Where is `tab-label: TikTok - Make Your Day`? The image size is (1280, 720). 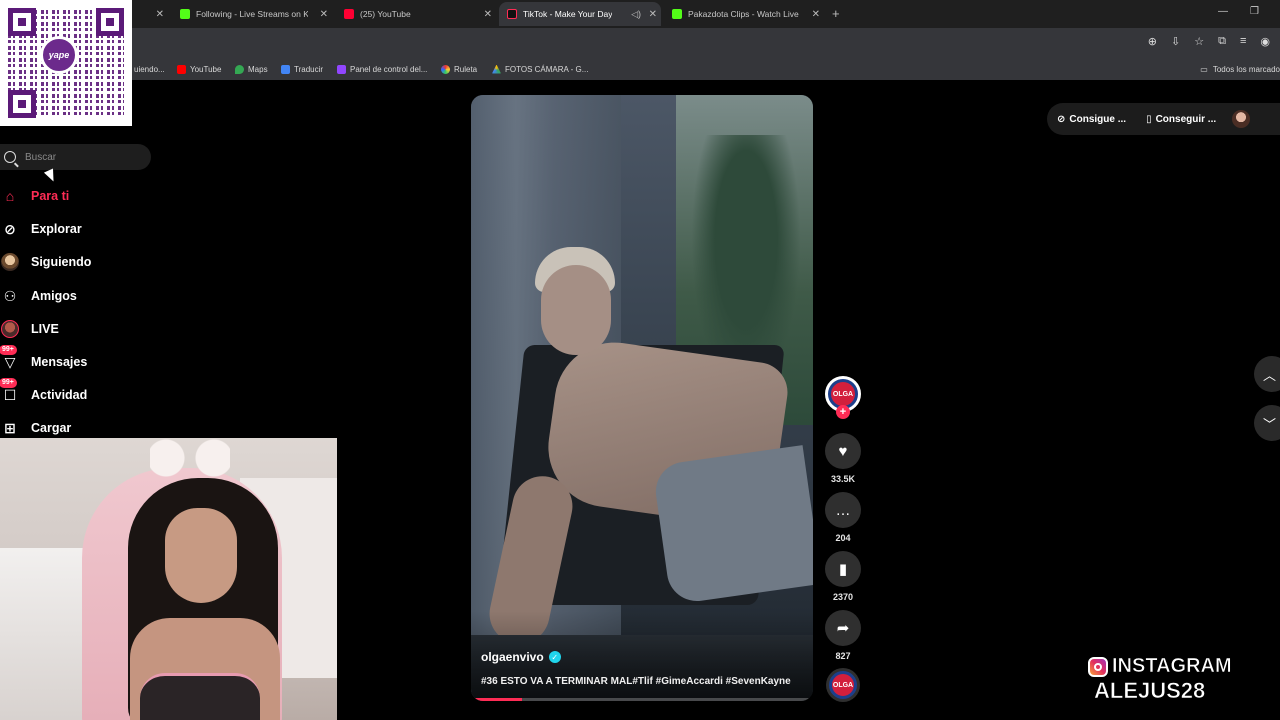 tab-label: TikTok - Make Your Day is located at coordinates (568, 14).